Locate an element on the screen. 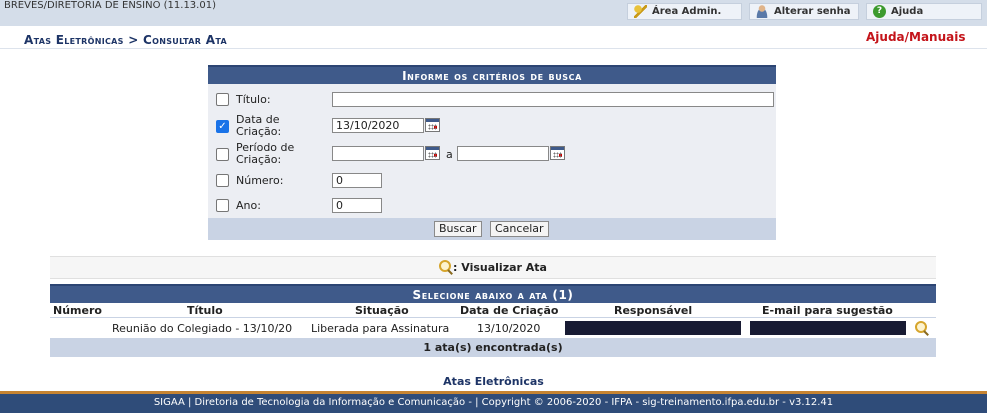 This screenshot has width=987, height=413. cell-email is located at coordinates (828, 328).